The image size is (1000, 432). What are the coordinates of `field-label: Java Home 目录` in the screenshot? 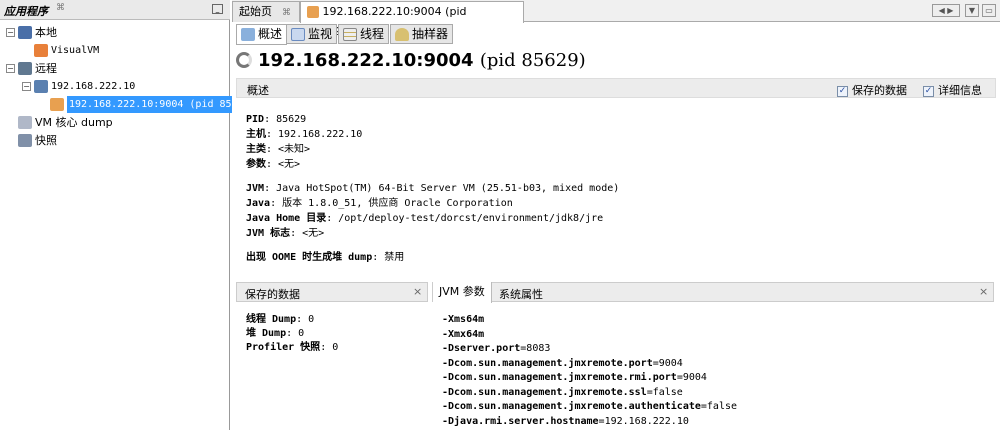 It's located at (286, 218).